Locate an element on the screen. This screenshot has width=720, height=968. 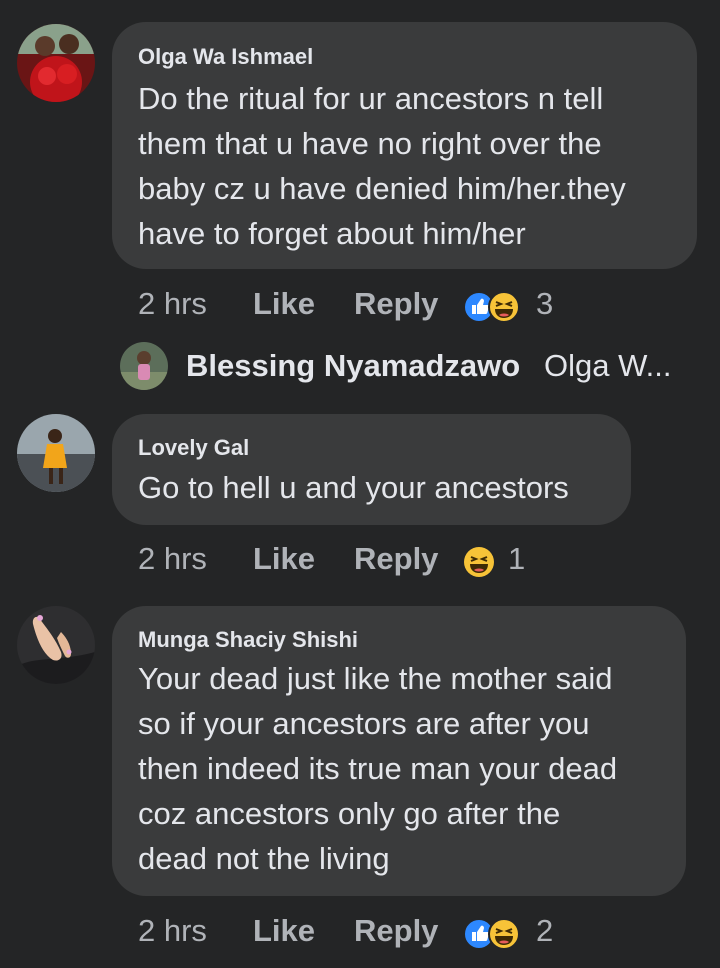
comment-text-line: Do the ritual for ur ancestors n tell is located at coordinates (371, 98).